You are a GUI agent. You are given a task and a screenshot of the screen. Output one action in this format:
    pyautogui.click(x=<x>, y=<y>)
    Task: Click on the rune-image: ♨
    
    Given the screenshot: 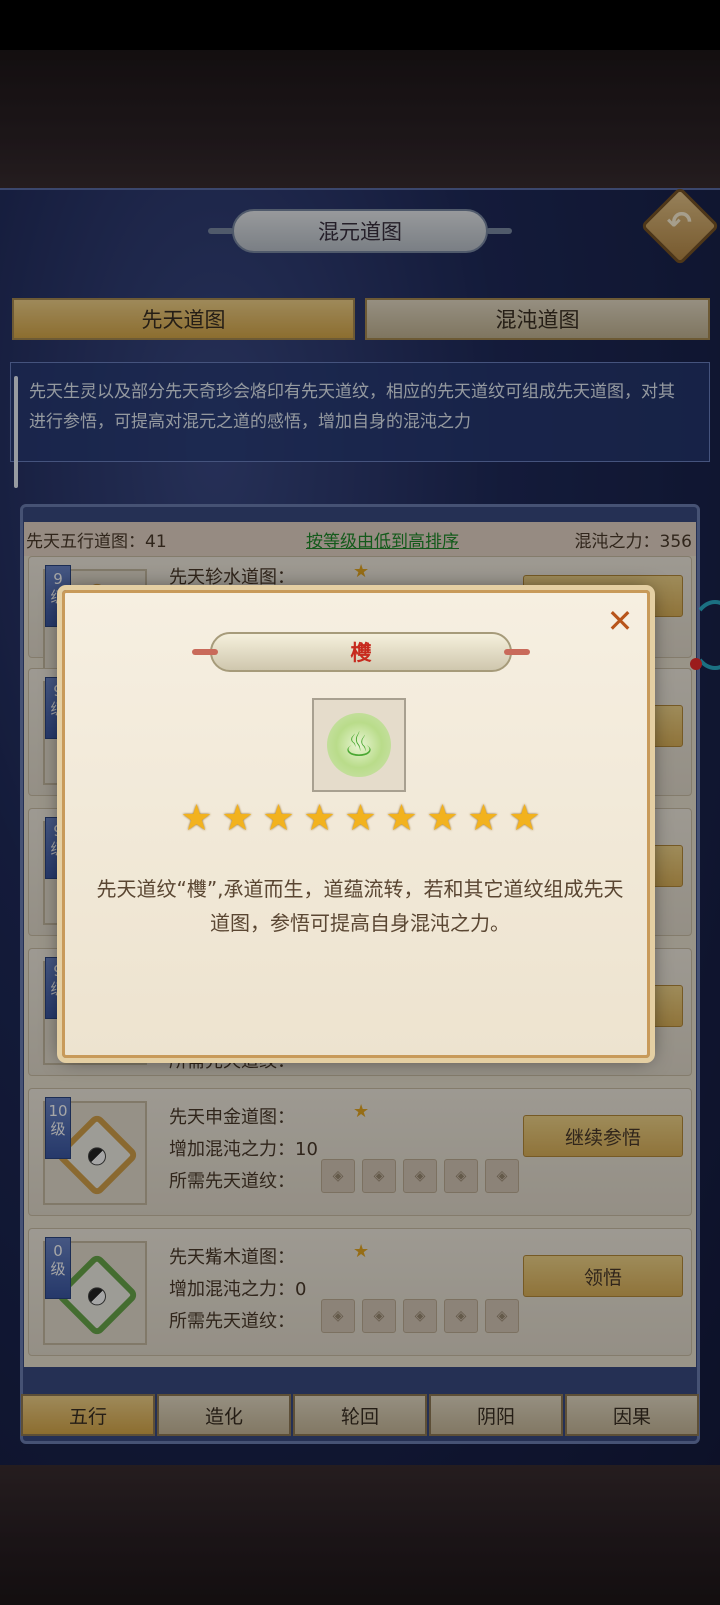 What is the action you would take?
    pyautogui.click(x=359, y=745)
    